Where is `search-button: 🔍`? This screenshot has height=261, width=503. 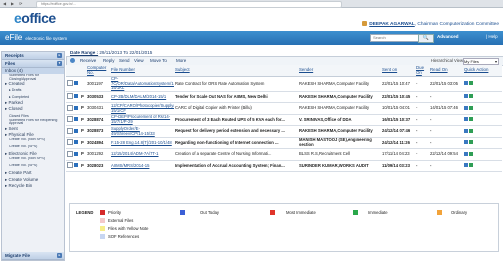
search-button: 🔍 is located at coordinates (426, 38).